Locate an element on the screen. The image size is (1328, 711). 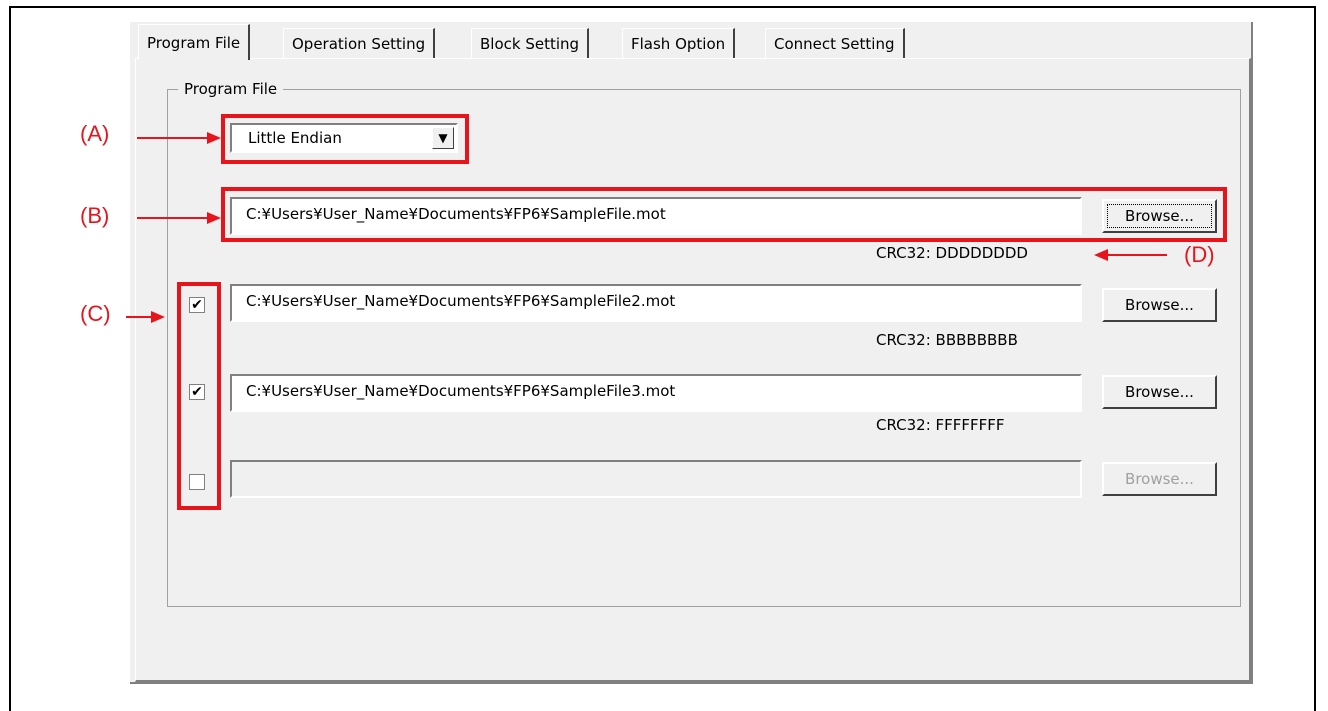
callout-a: (A) is located at coordinates (95, 133).